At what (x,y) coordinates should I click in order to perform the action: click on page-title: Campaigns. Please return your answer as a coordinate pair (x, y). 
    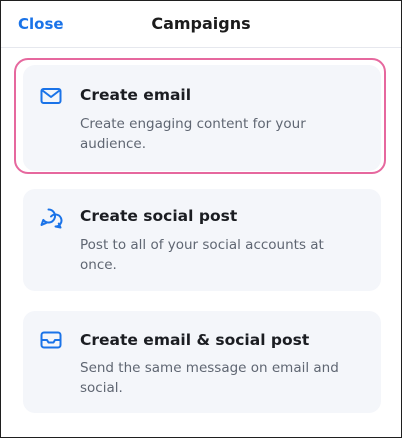
    Looking at the image, I should click on (201, 23).